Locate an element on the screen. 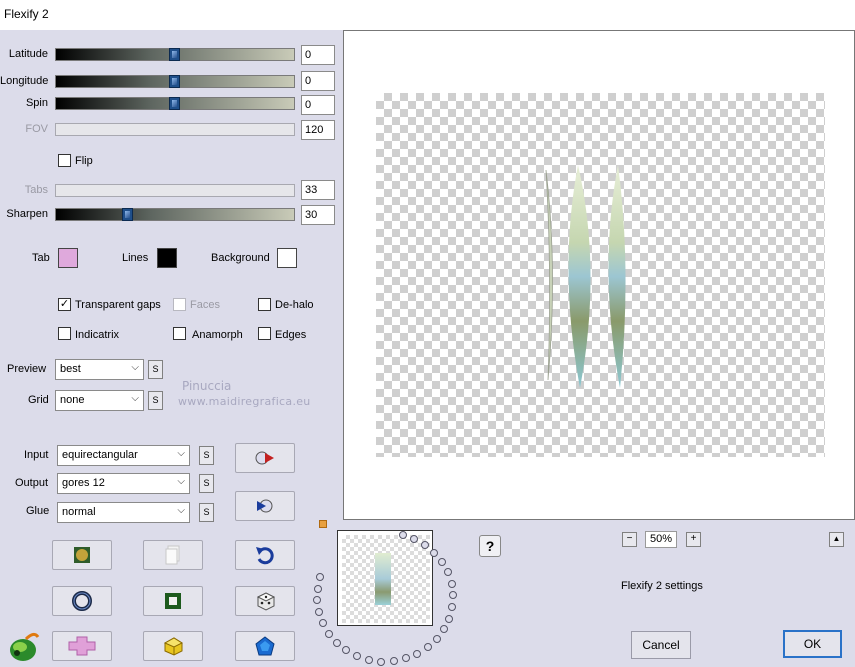  fov-value: 120 is located at coordinates (318, 130).